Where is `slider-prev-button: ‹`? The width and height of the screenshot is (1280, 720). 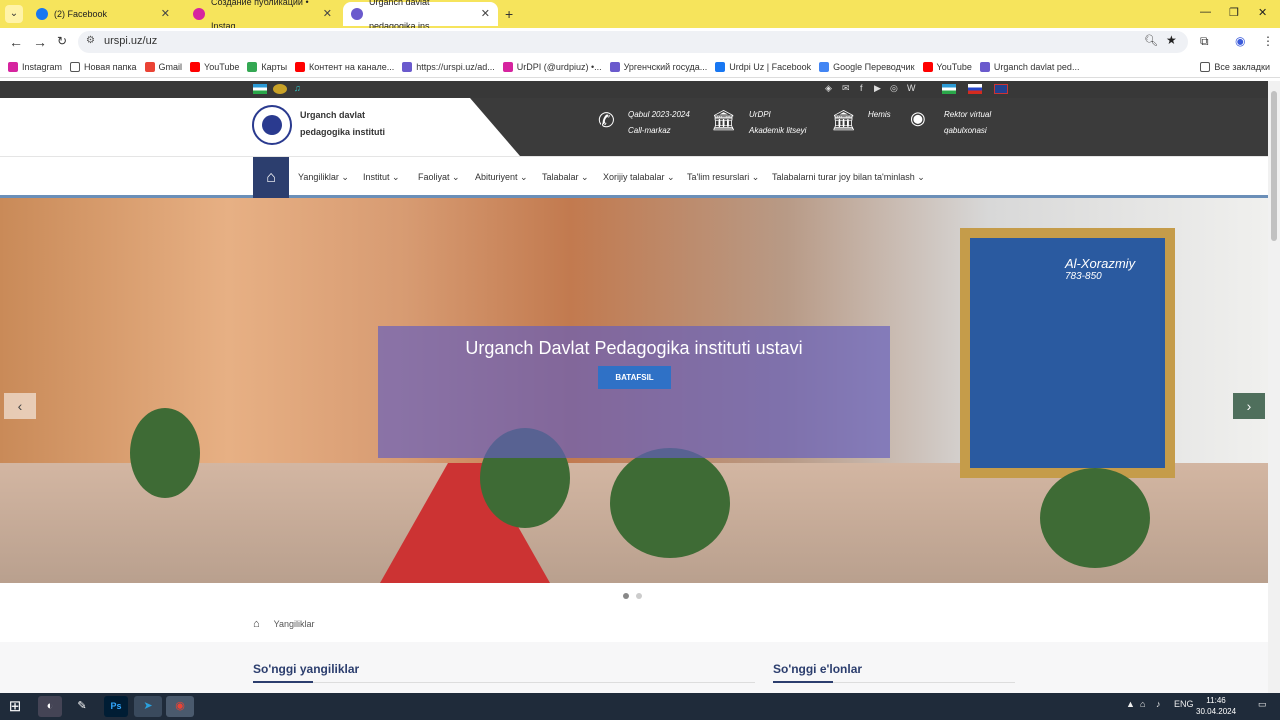 slider-prev-button: ‹ is located at coordinates (20, 406).